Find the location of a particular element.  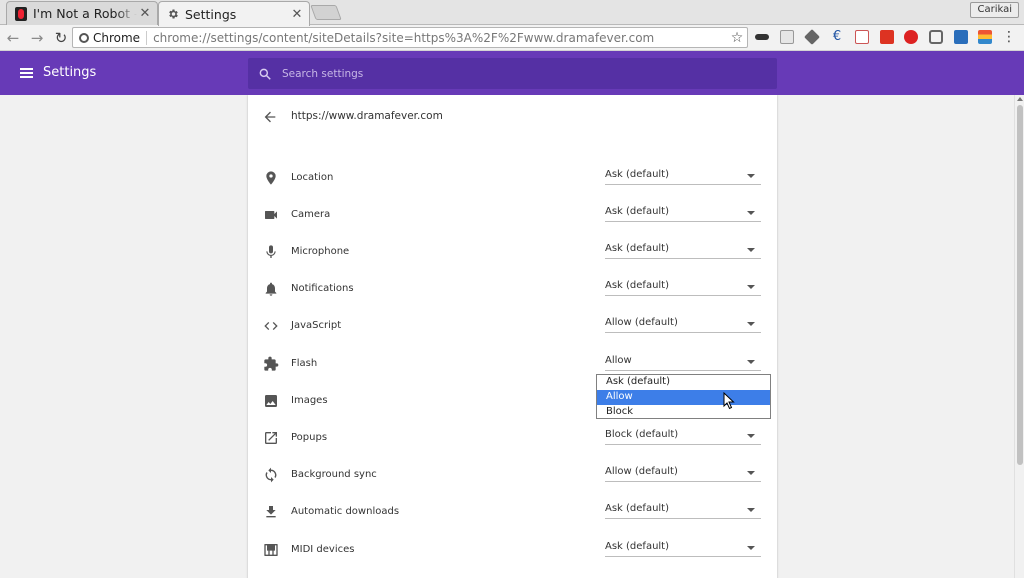

permission-label: Camera is located at coordinates (311, 214).